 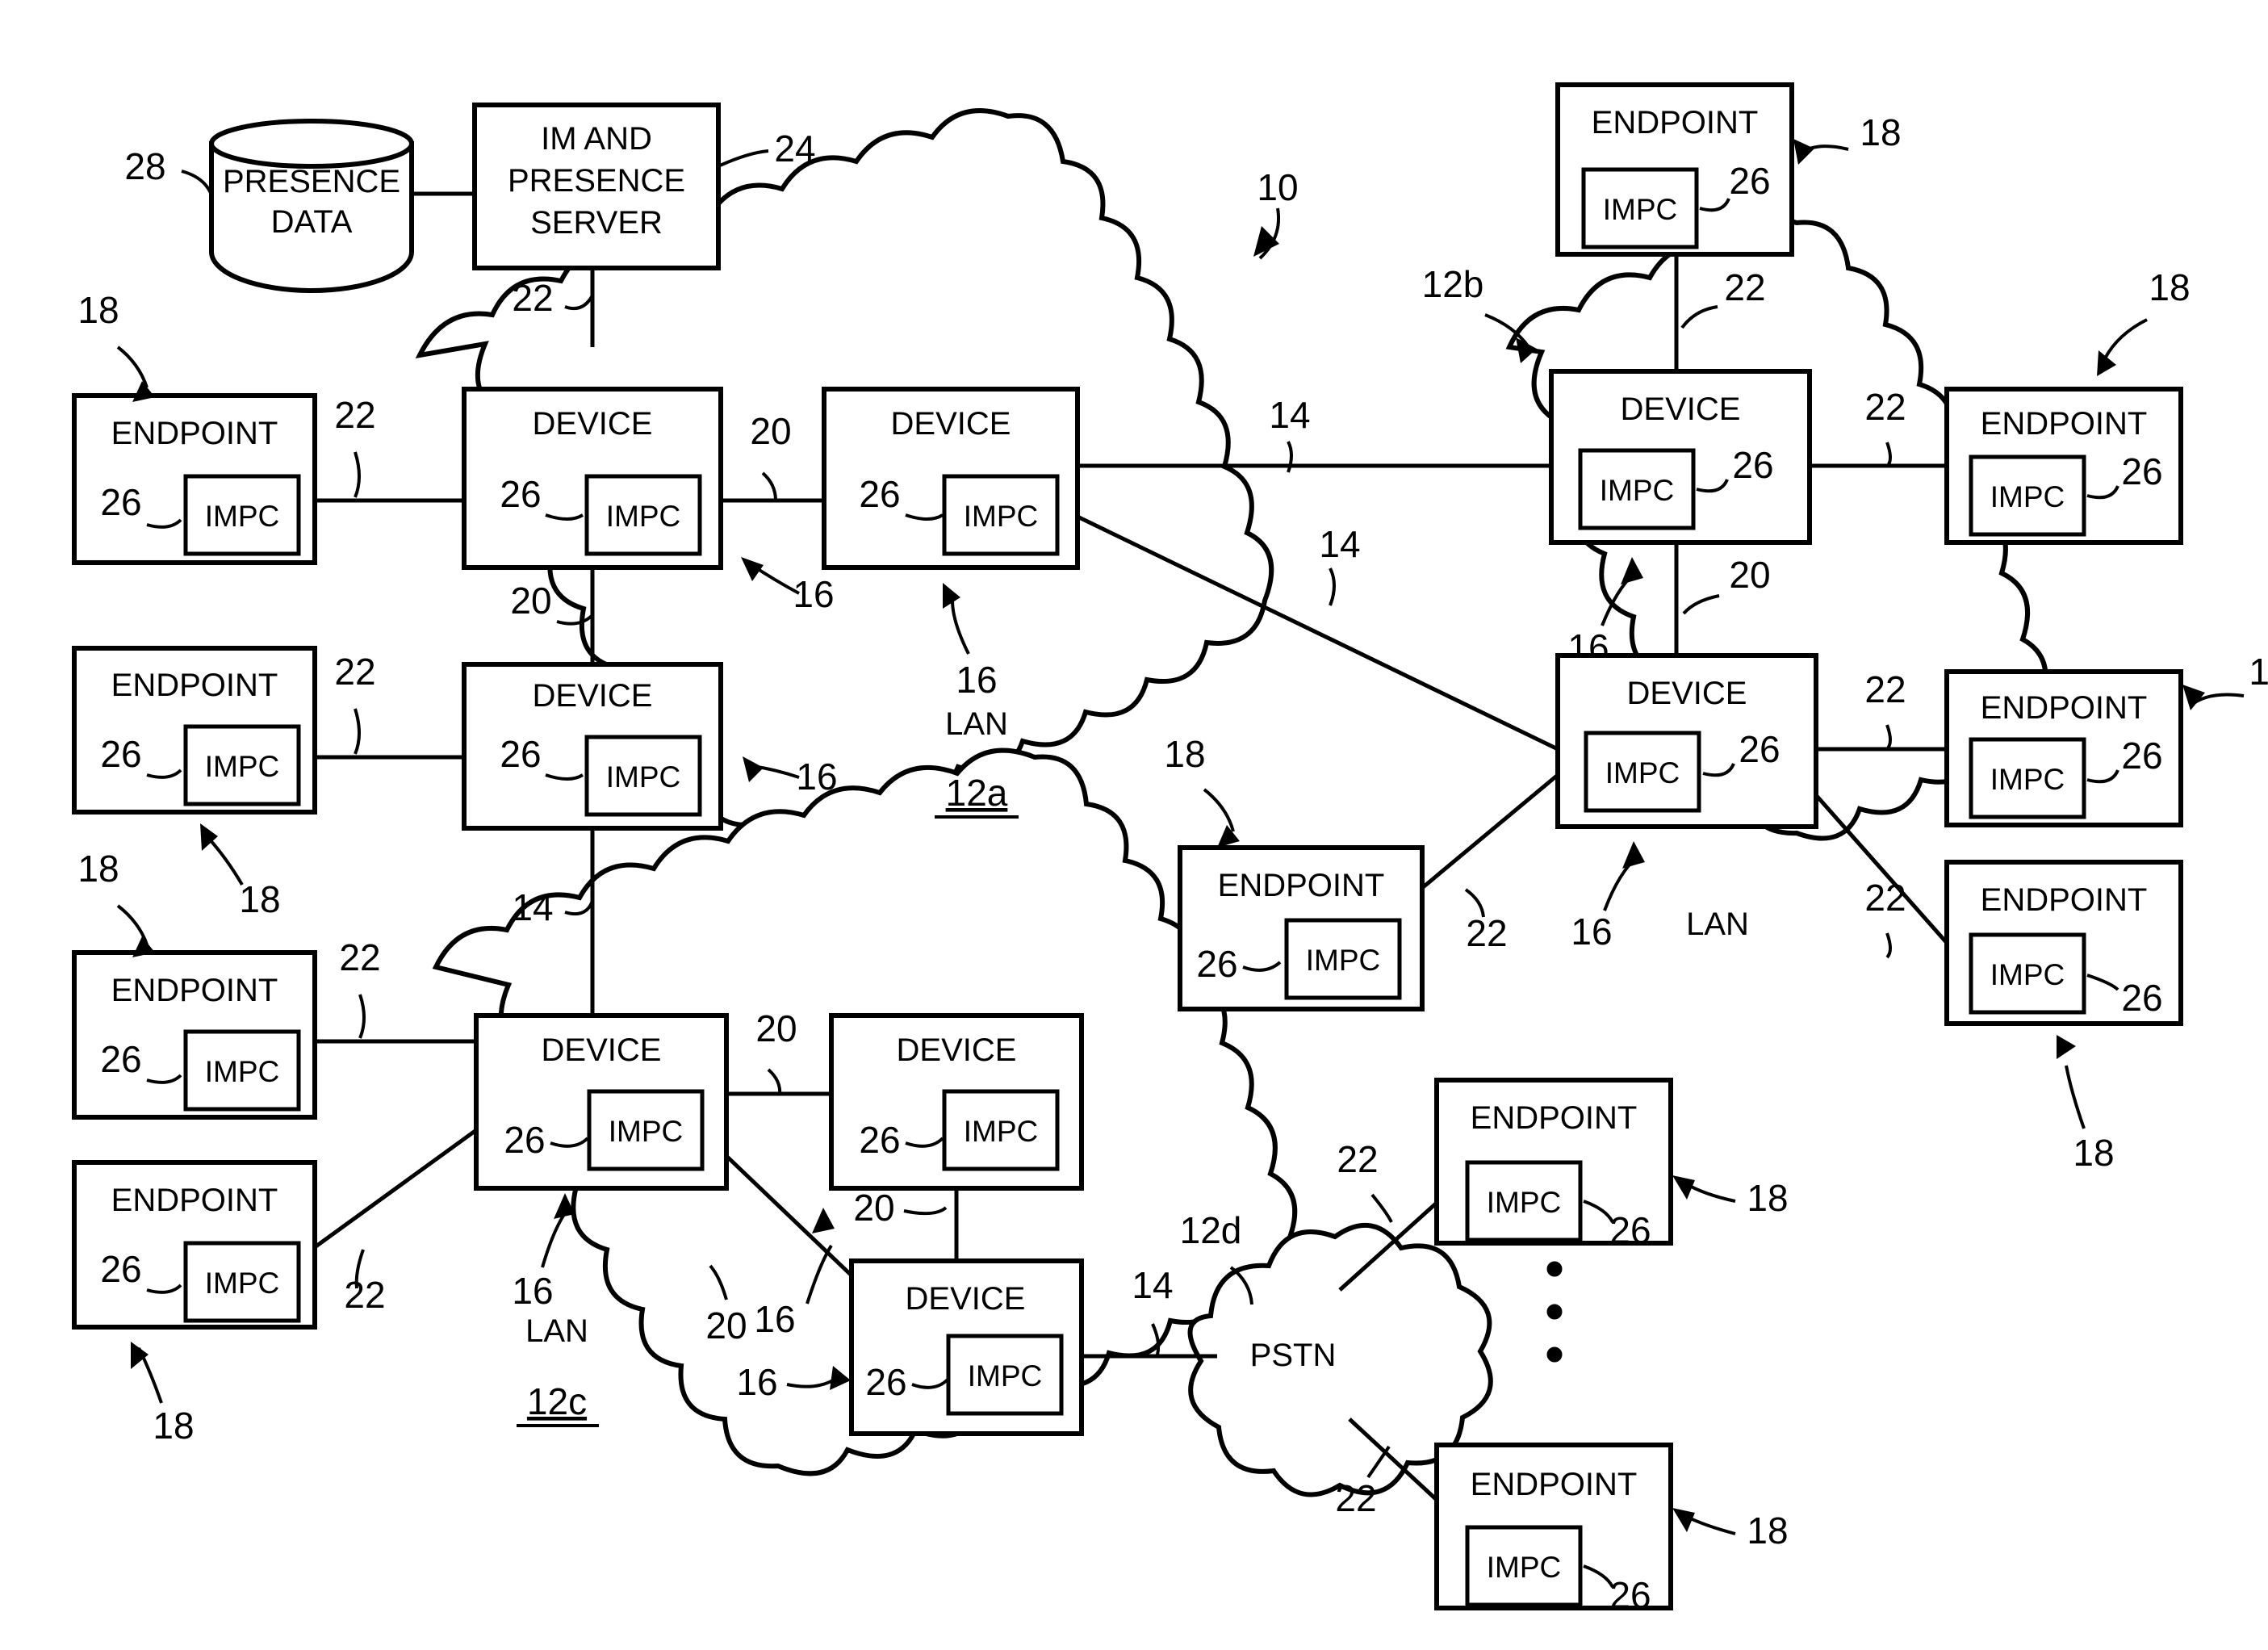 I want to click on endpoint-r1-label: ENDPOINT, so click(x=2064, y=424).